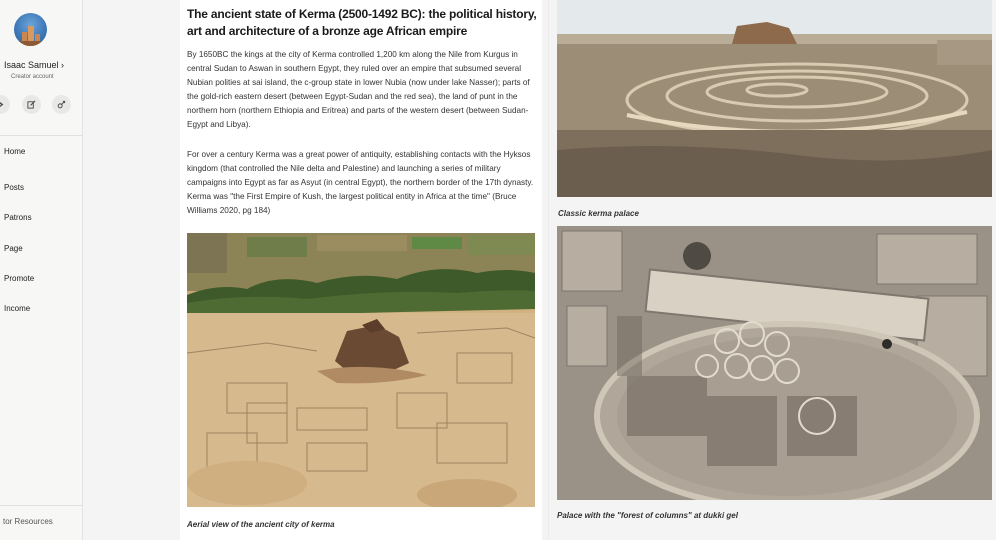  I want to click on column-divider, so click(548, 270).